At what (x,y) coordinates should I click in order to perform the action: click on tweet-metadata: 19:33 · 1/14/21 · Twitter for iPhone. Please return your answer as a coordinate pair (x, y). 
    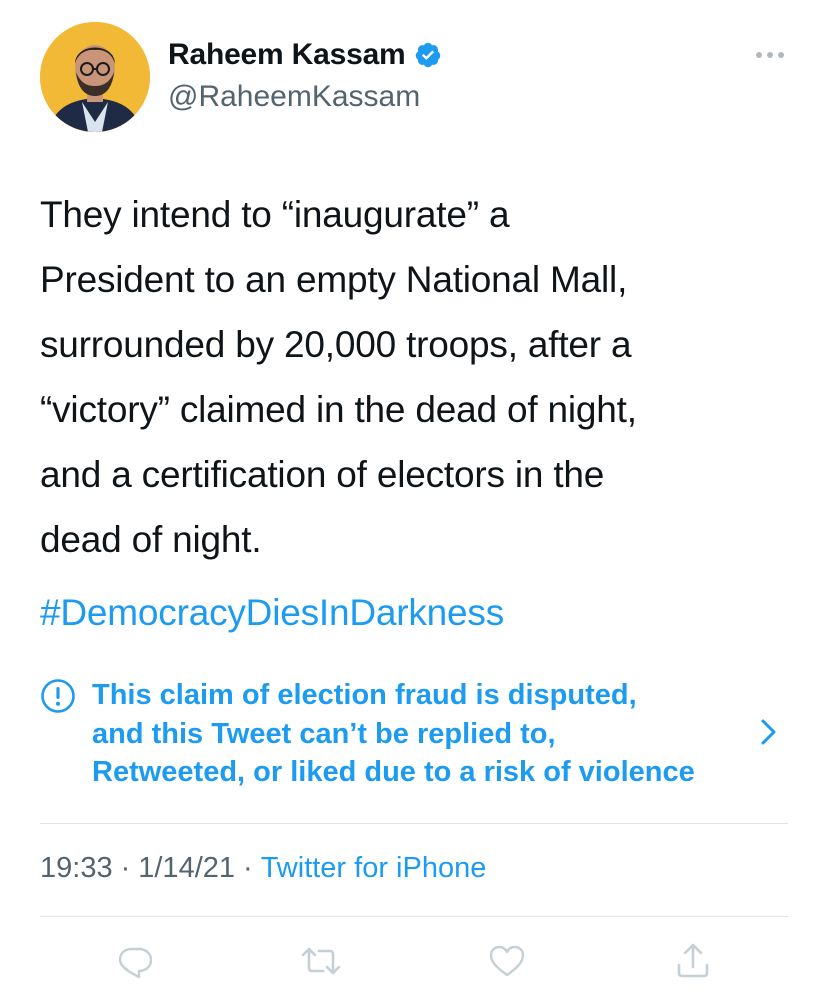
    Looking at the image, I should click on (263, 868).